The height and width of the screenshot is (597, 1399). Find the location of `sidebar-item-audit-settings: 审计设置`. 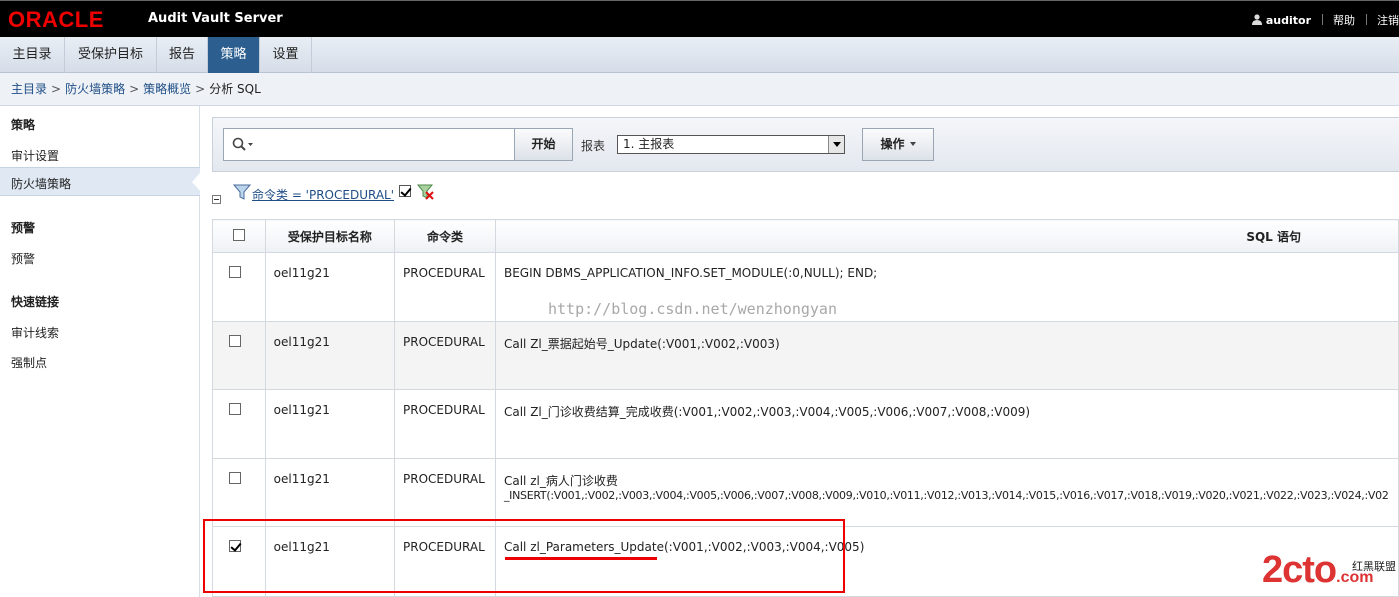

sidebar-item-audit-settings: 审计设置 is located at coordinates (35, 155).